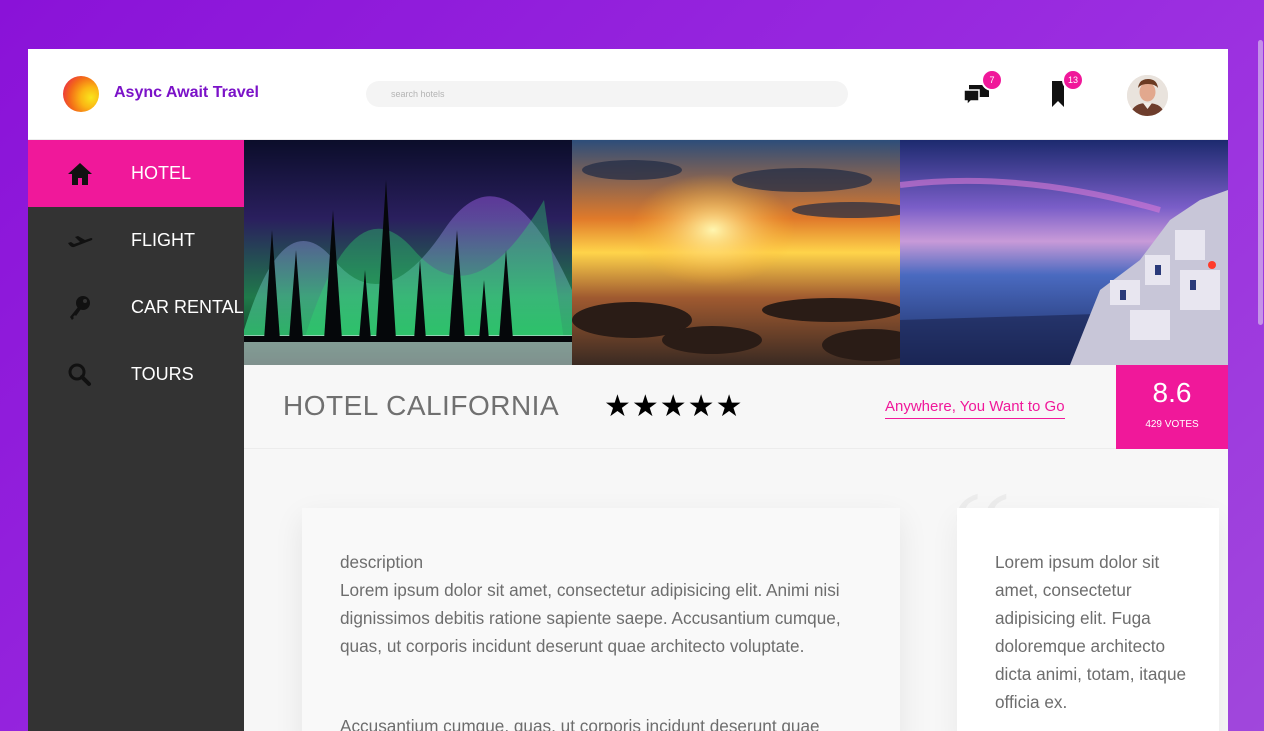 The width and height of the screenshot is (1264, 731). What do you see at coordinates (421, 405) in the screenshot?
I see `hotel-name: HOTEL CALIFORNIA` at bounding box center [421, 405].